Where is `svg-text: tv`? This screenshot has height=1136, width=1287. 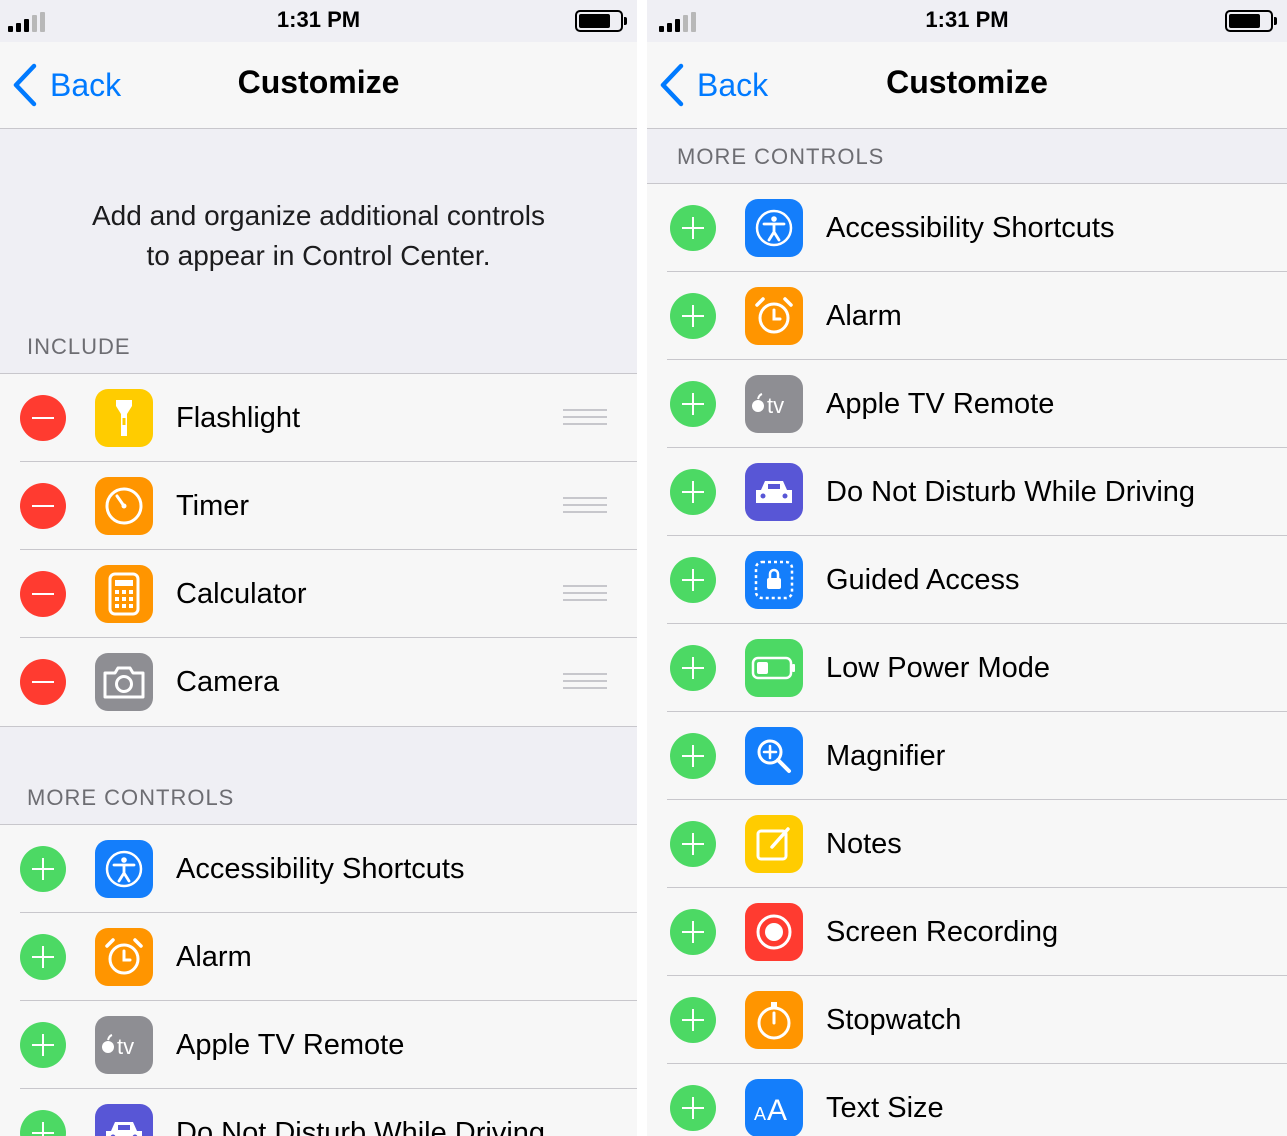 svg-text: tv is located at coordinates (125, 1046).